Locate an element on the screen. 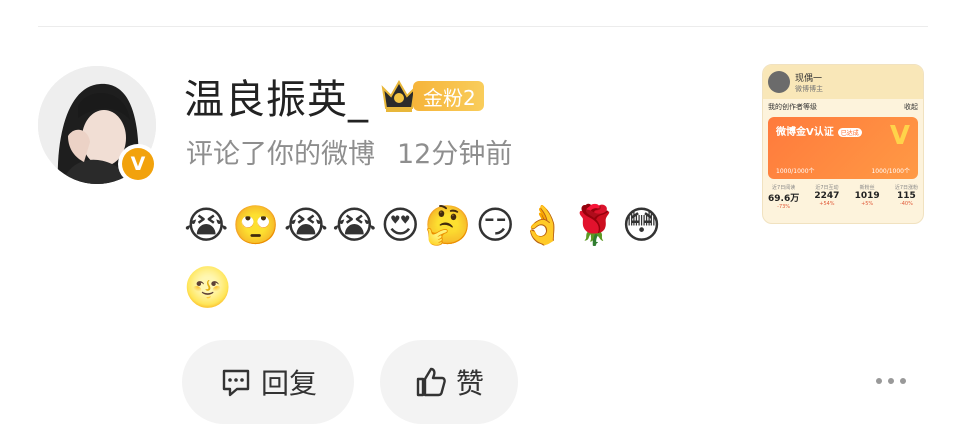 Image resolution: width=960 pixels, height=443 pixels. comment-action-text: 评论了你的微博 is located at coordinates (280, 154).